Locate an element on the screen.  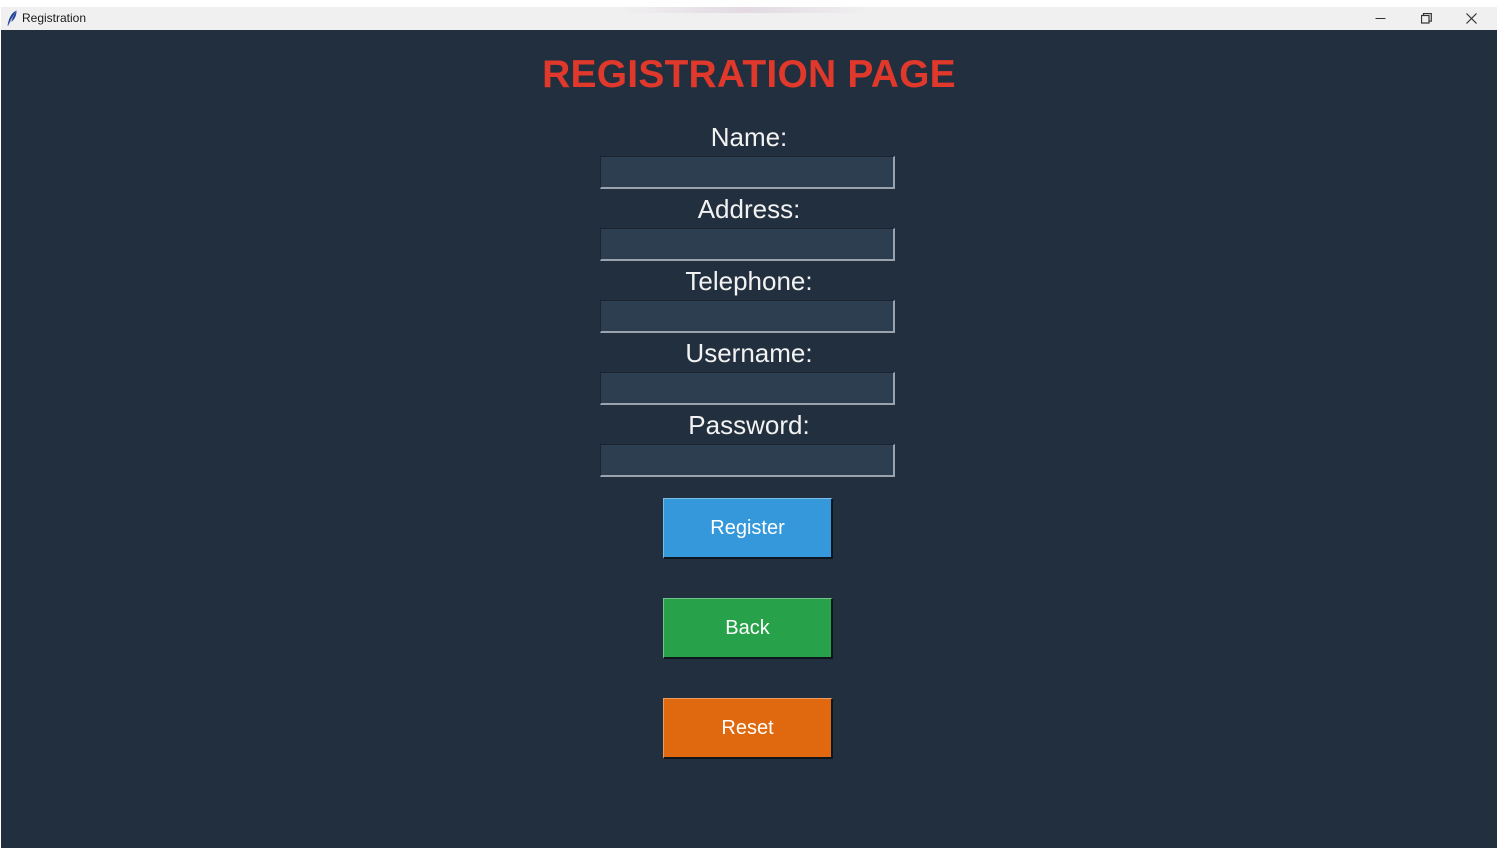
password-label: Password: is located at coordinates (749, 425).